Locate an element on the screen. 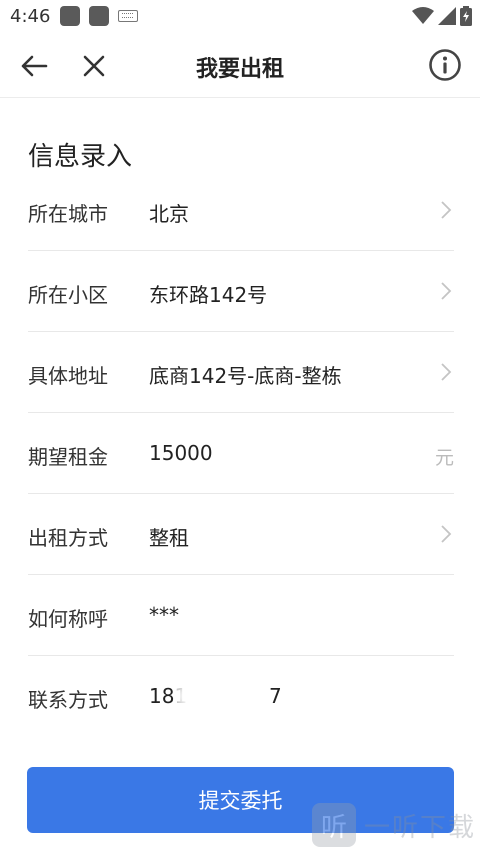 Image resolution: width=480 pixels, height=853 pixels. watermark: 听 一听下载 is located at coordinates (393, 825).